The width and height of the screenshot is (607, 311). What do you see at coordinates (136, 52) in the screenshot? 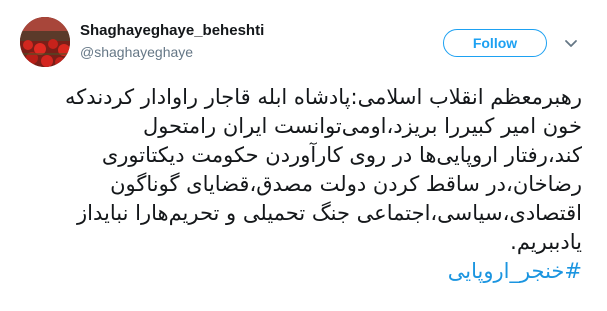
I see `user-handle: @shaghayeghaye` at bounding box center [136, 52].